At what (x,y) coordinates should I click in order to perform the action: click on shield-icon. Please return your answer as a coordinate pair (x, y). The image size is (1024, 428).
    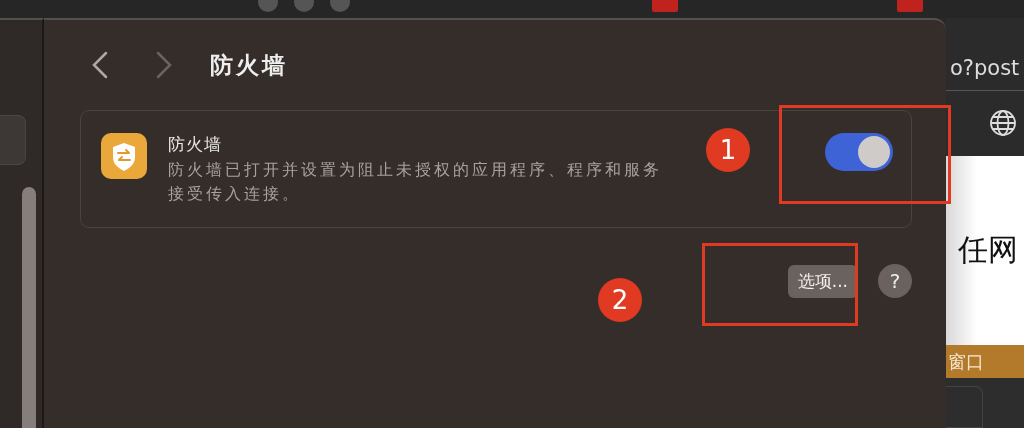
    Looking at the image, I should click on (124, 156).